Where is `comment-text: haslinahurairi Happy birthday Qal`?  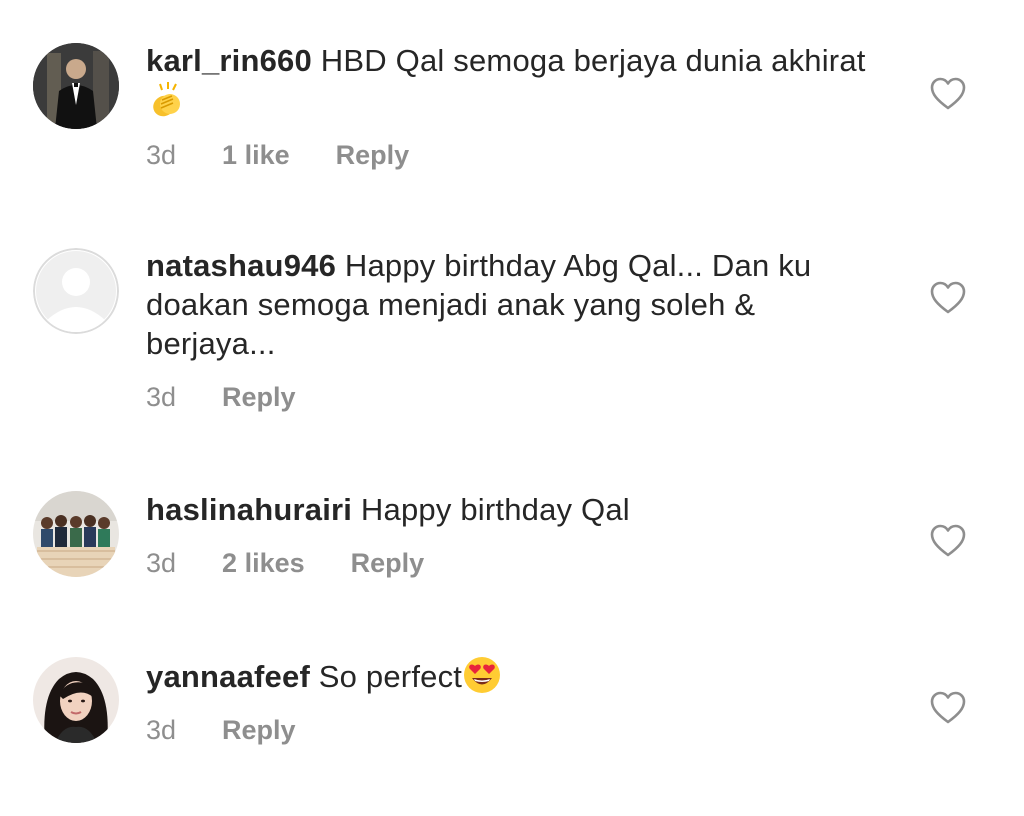 comment-text: haslinahurairi Happy birthday Qal is located at coordinates (516, 509).